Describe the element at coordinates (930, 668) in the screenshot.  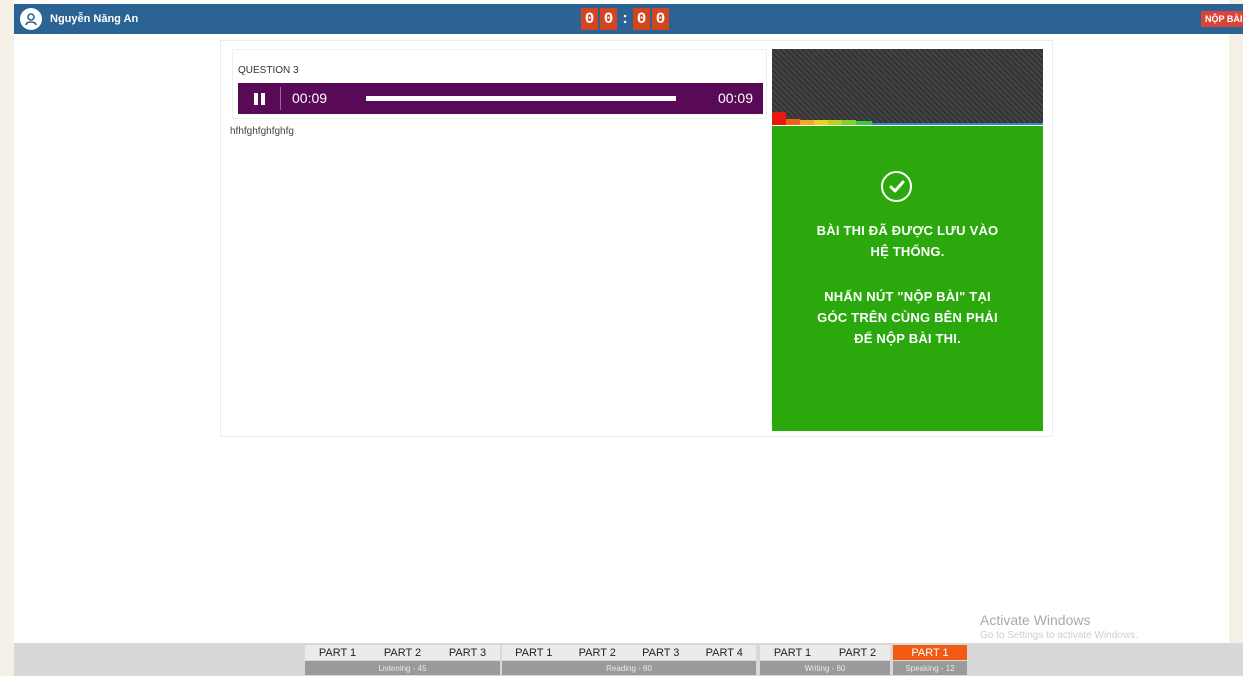
I see `speaking-section-label: Speaking - 12` at that location.